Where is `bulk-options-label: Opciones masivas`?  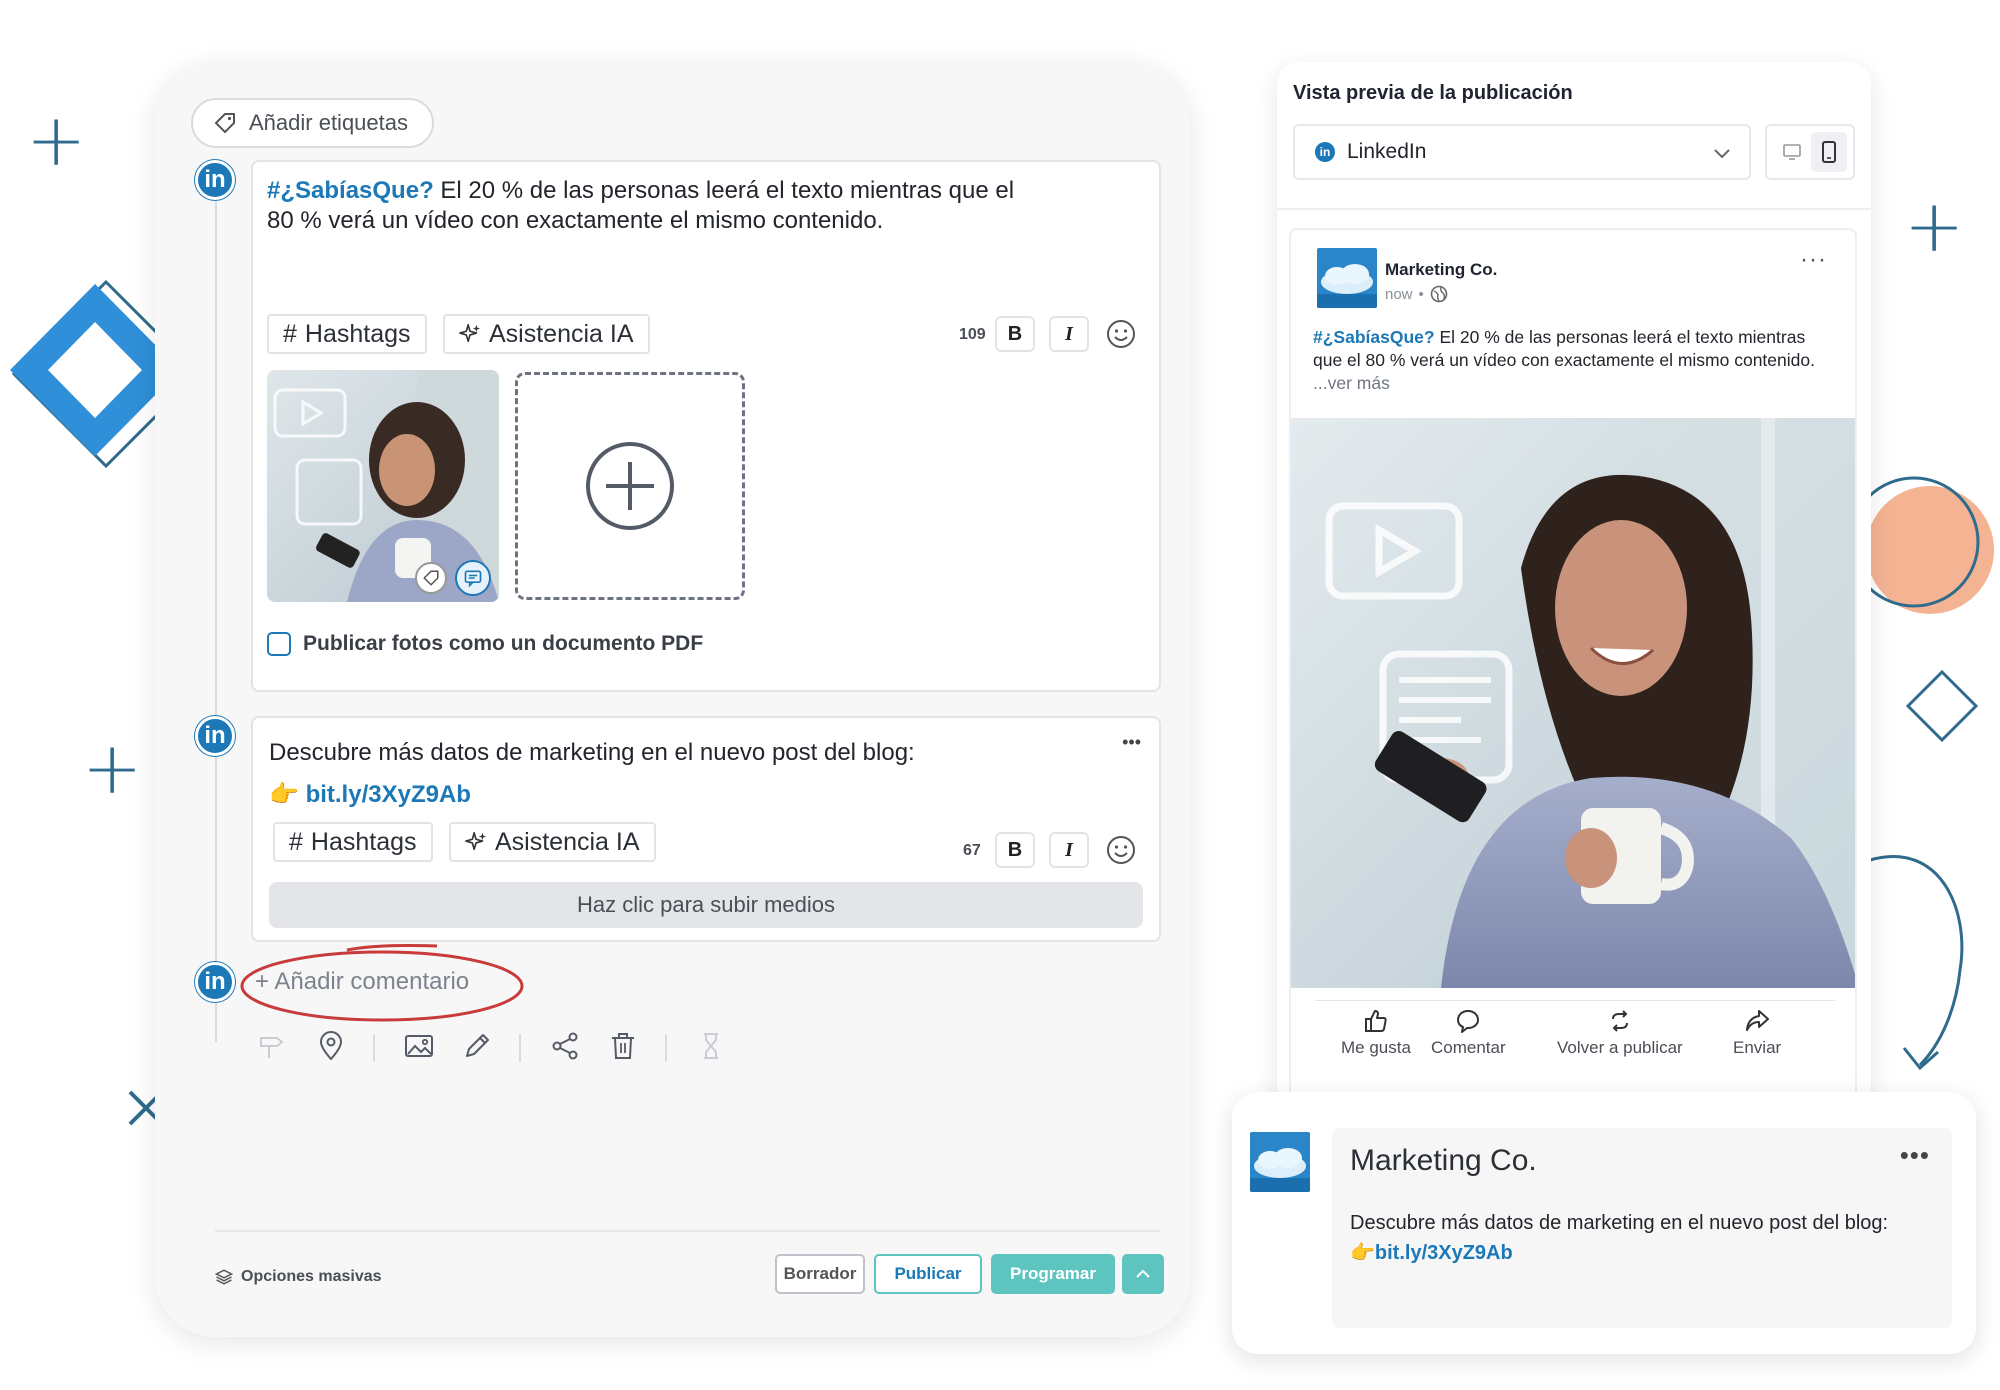
bulk-options-label: Opciones masivas is located at coordinates (311, 1276).